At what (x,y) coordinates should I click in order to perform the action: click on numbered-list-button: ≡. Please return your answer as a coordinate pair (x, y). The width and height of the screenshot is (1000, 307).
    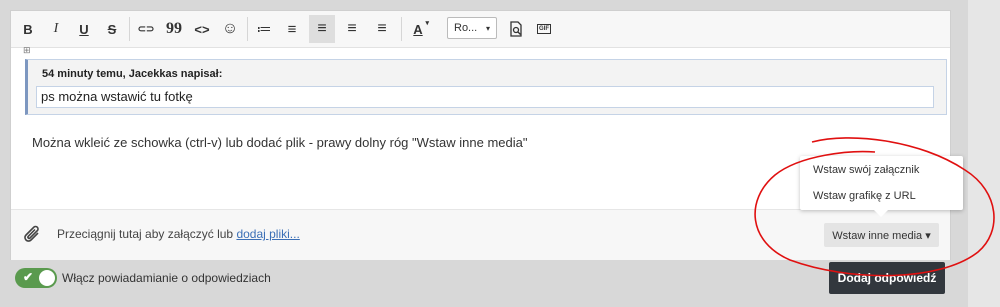
    Looking at the image, I should click on (292, 29).